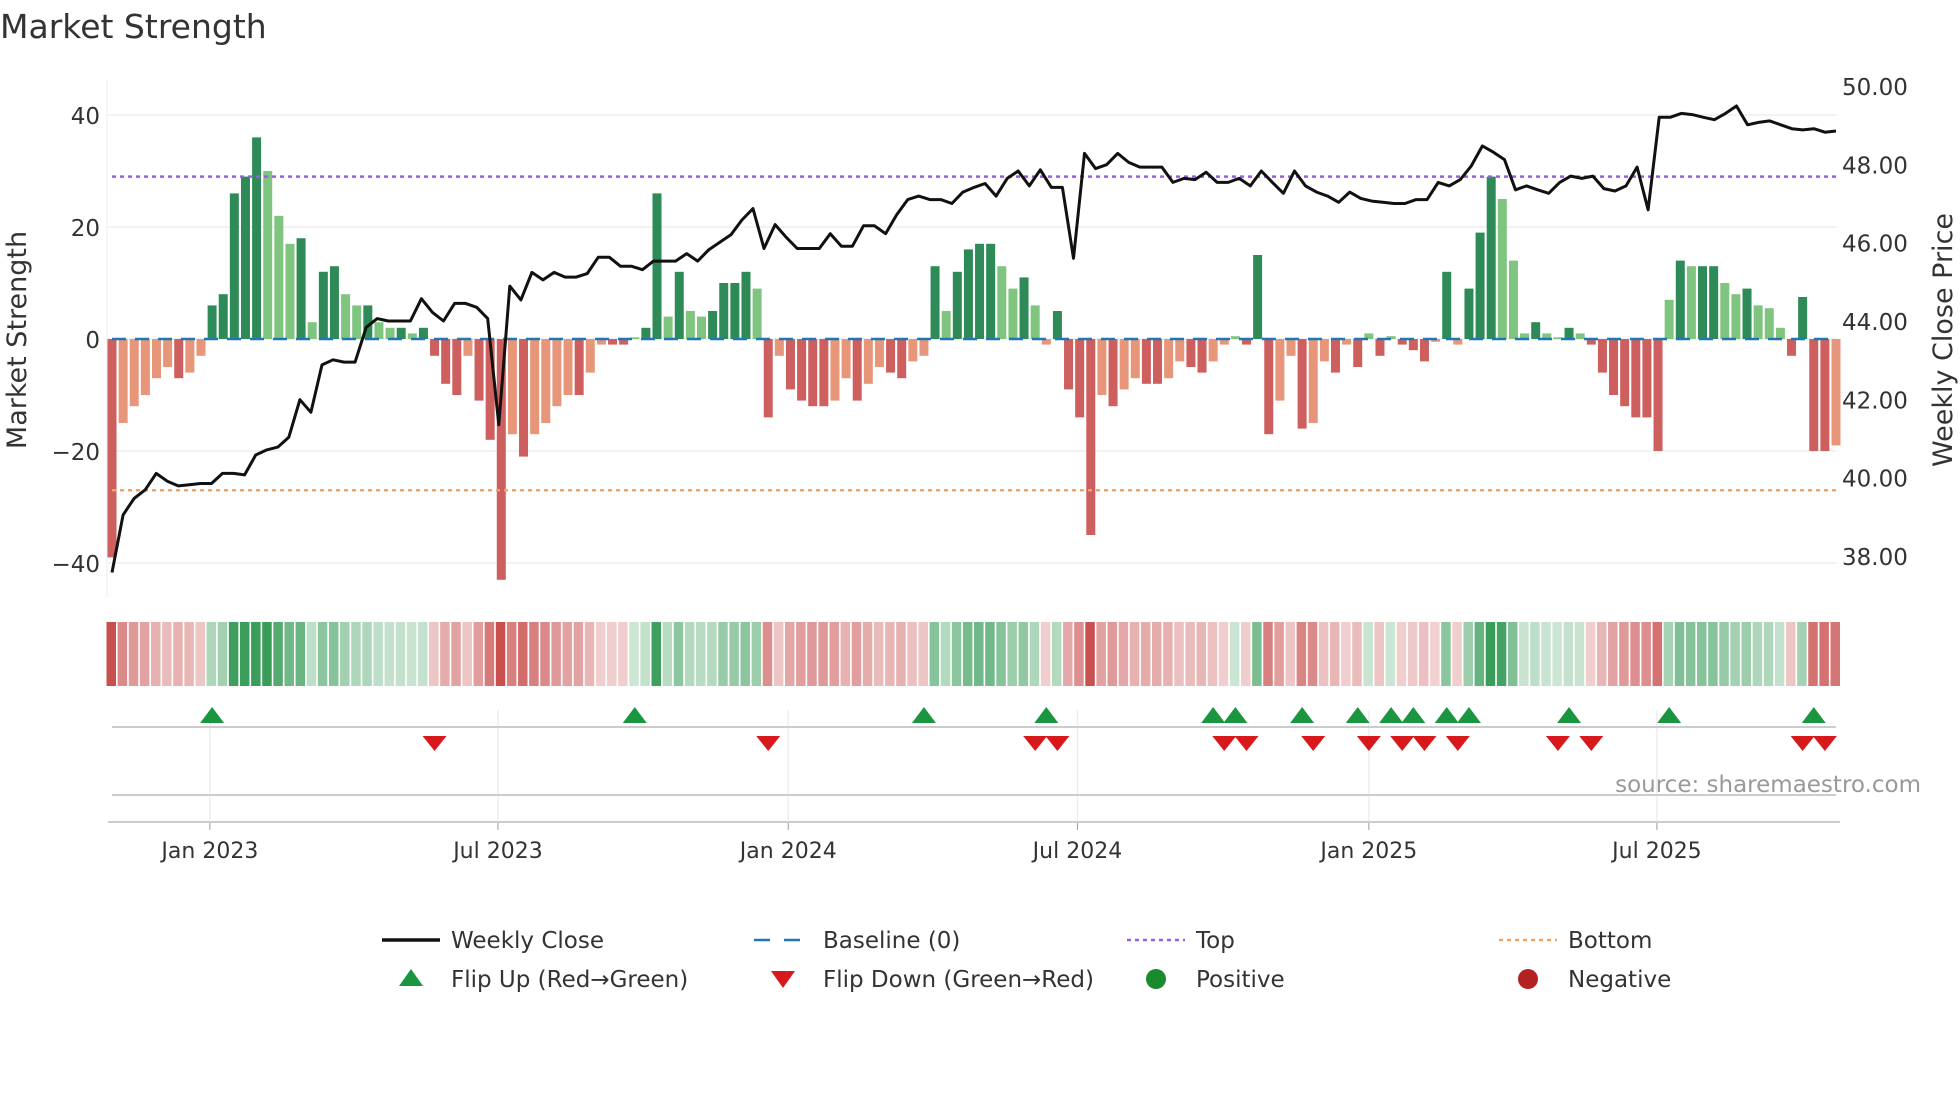 The image size is (1960, 1106). Describe the element at coordinates (891, 941) in the screenshot. I see `legend-label: Baseline (0)` at that location.